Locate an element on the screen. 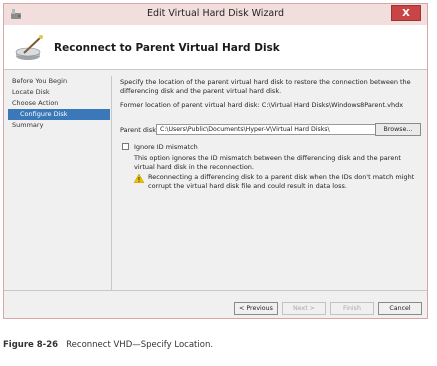 The height and width of the screenshot is (366, 437). parent-disk-input is located at coordinates (266, 129).